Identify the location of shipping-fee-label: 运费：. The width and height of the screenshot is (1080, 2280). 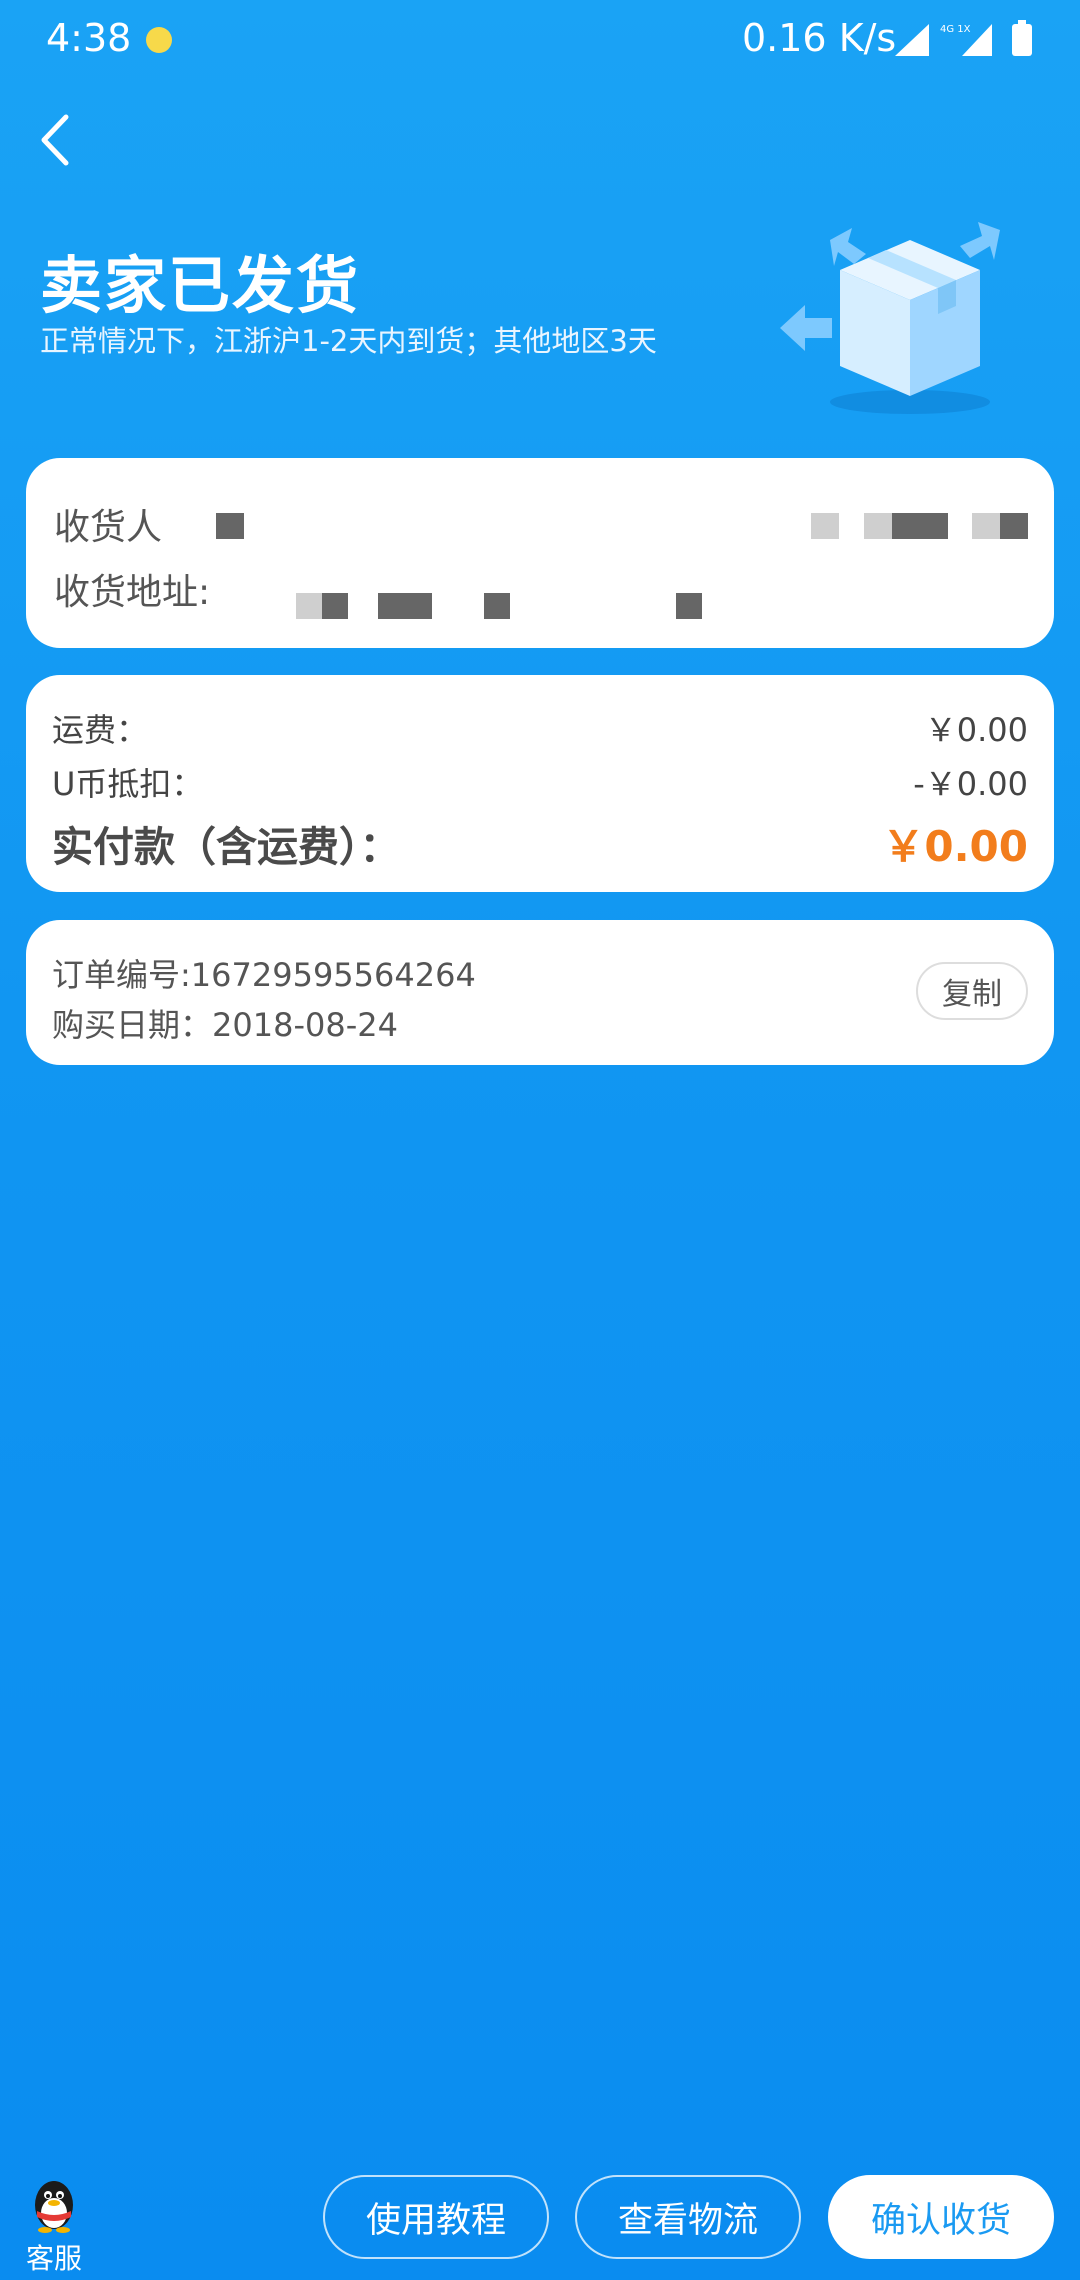
(100, 730).